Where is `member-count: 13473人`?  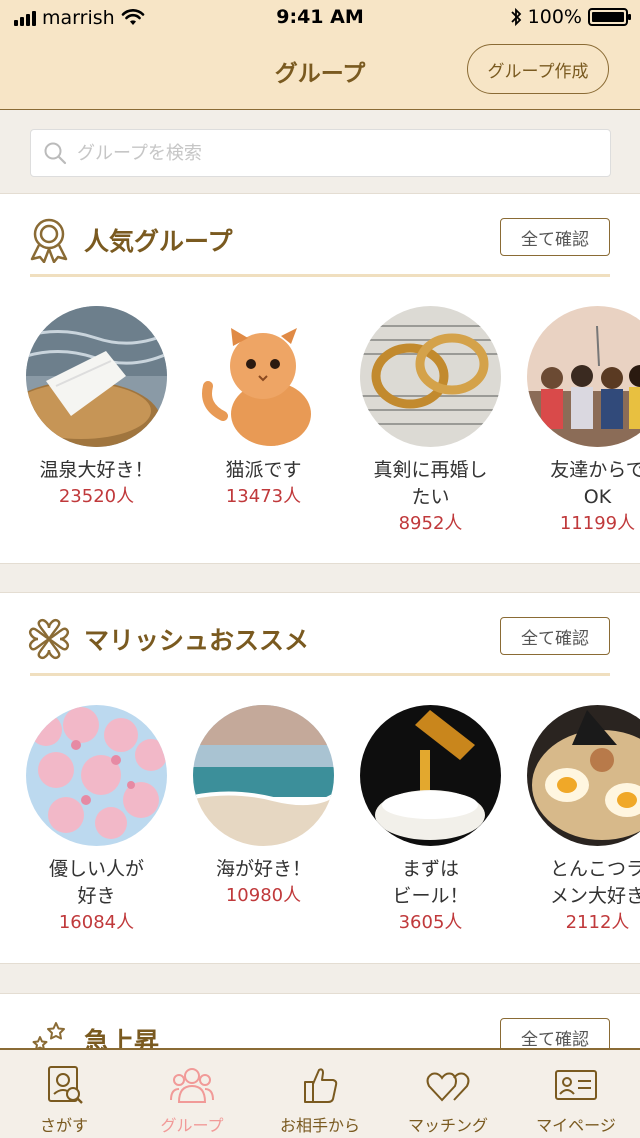
member-count: 13473人 is located at coordinates (263, 496).